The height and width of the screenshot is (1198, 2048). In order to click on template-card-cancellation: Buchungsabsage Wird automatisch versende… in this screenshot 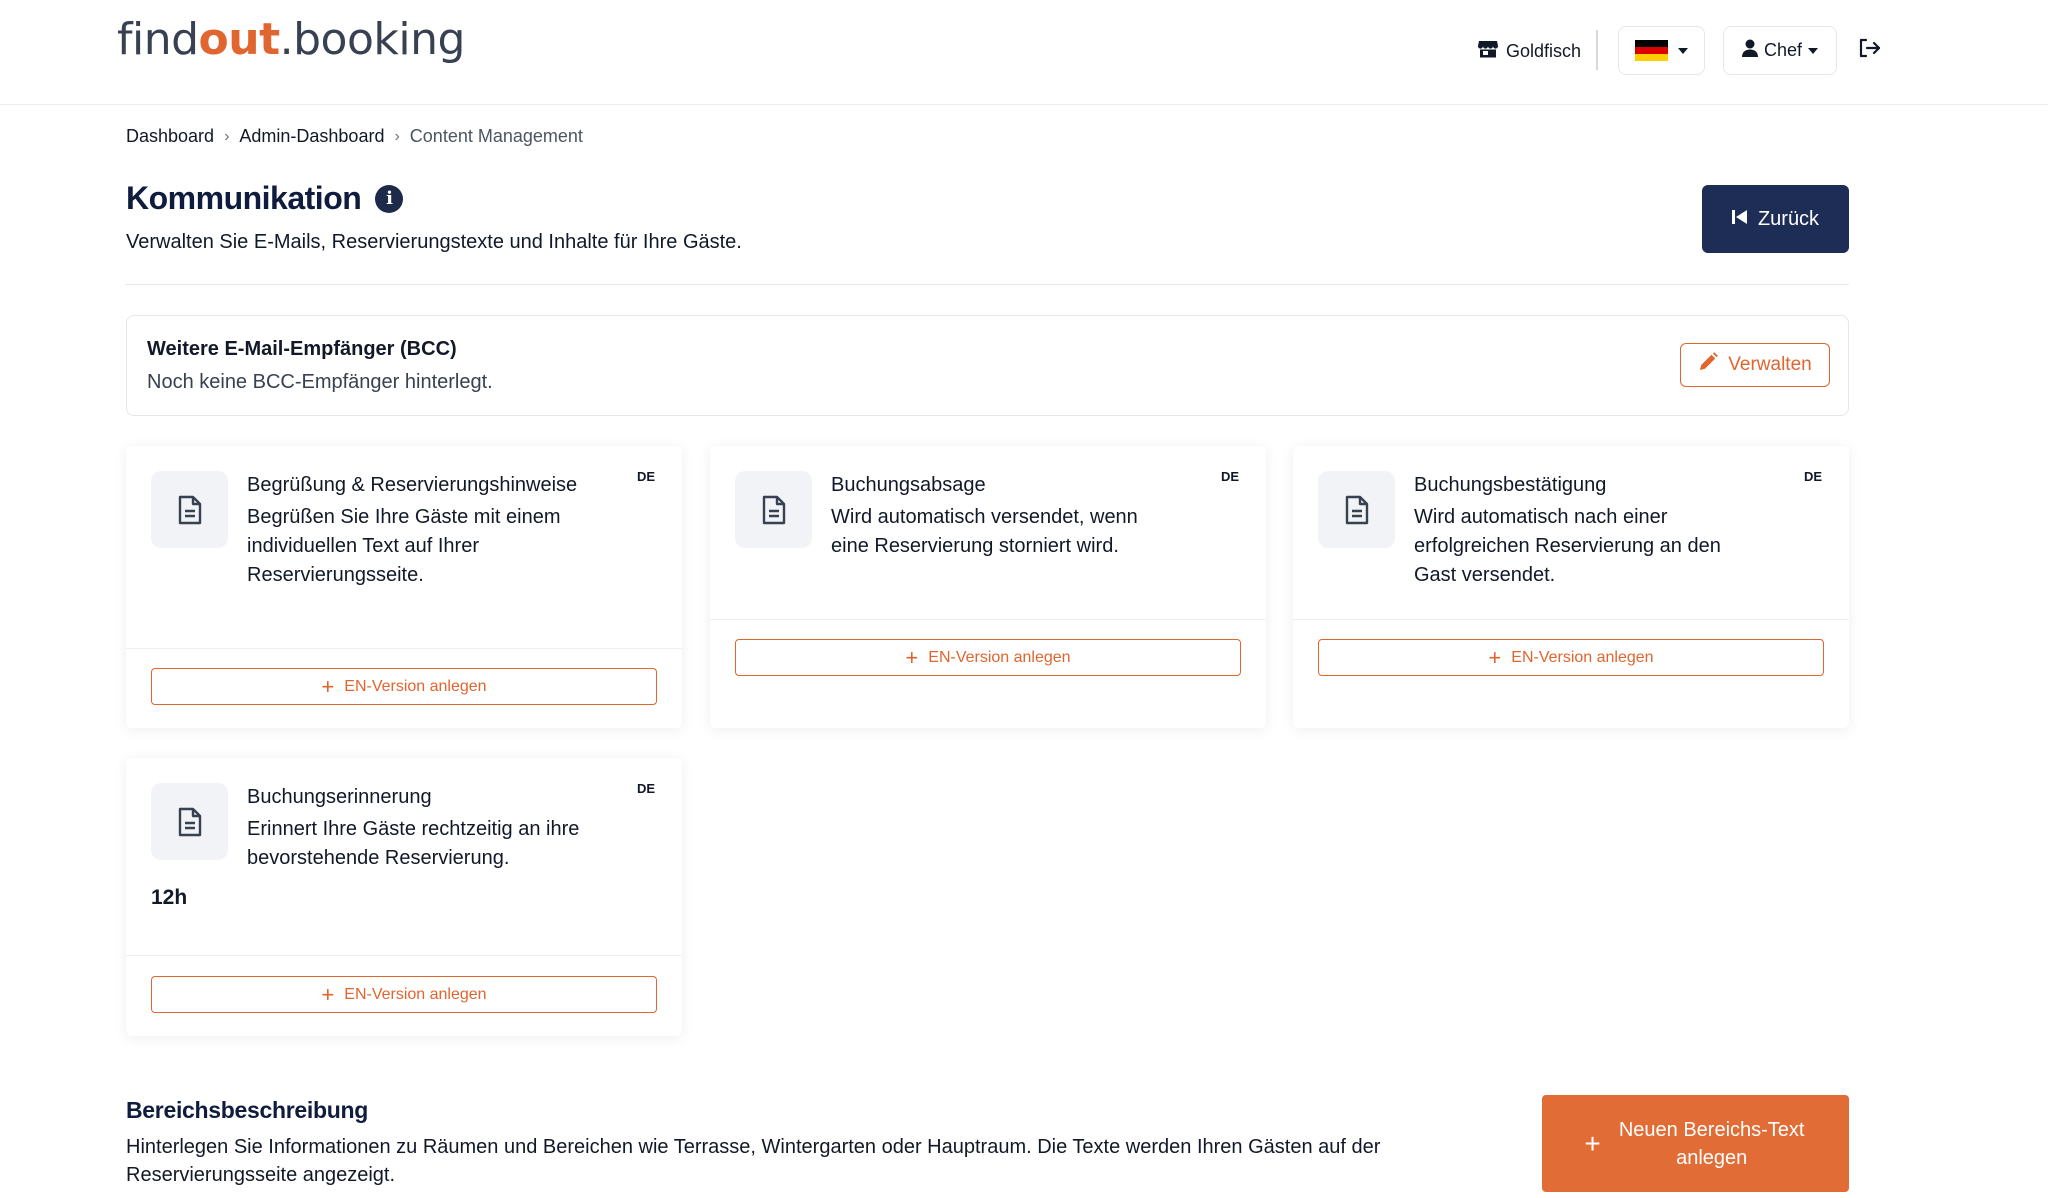, I will do `click(988, 587)`.